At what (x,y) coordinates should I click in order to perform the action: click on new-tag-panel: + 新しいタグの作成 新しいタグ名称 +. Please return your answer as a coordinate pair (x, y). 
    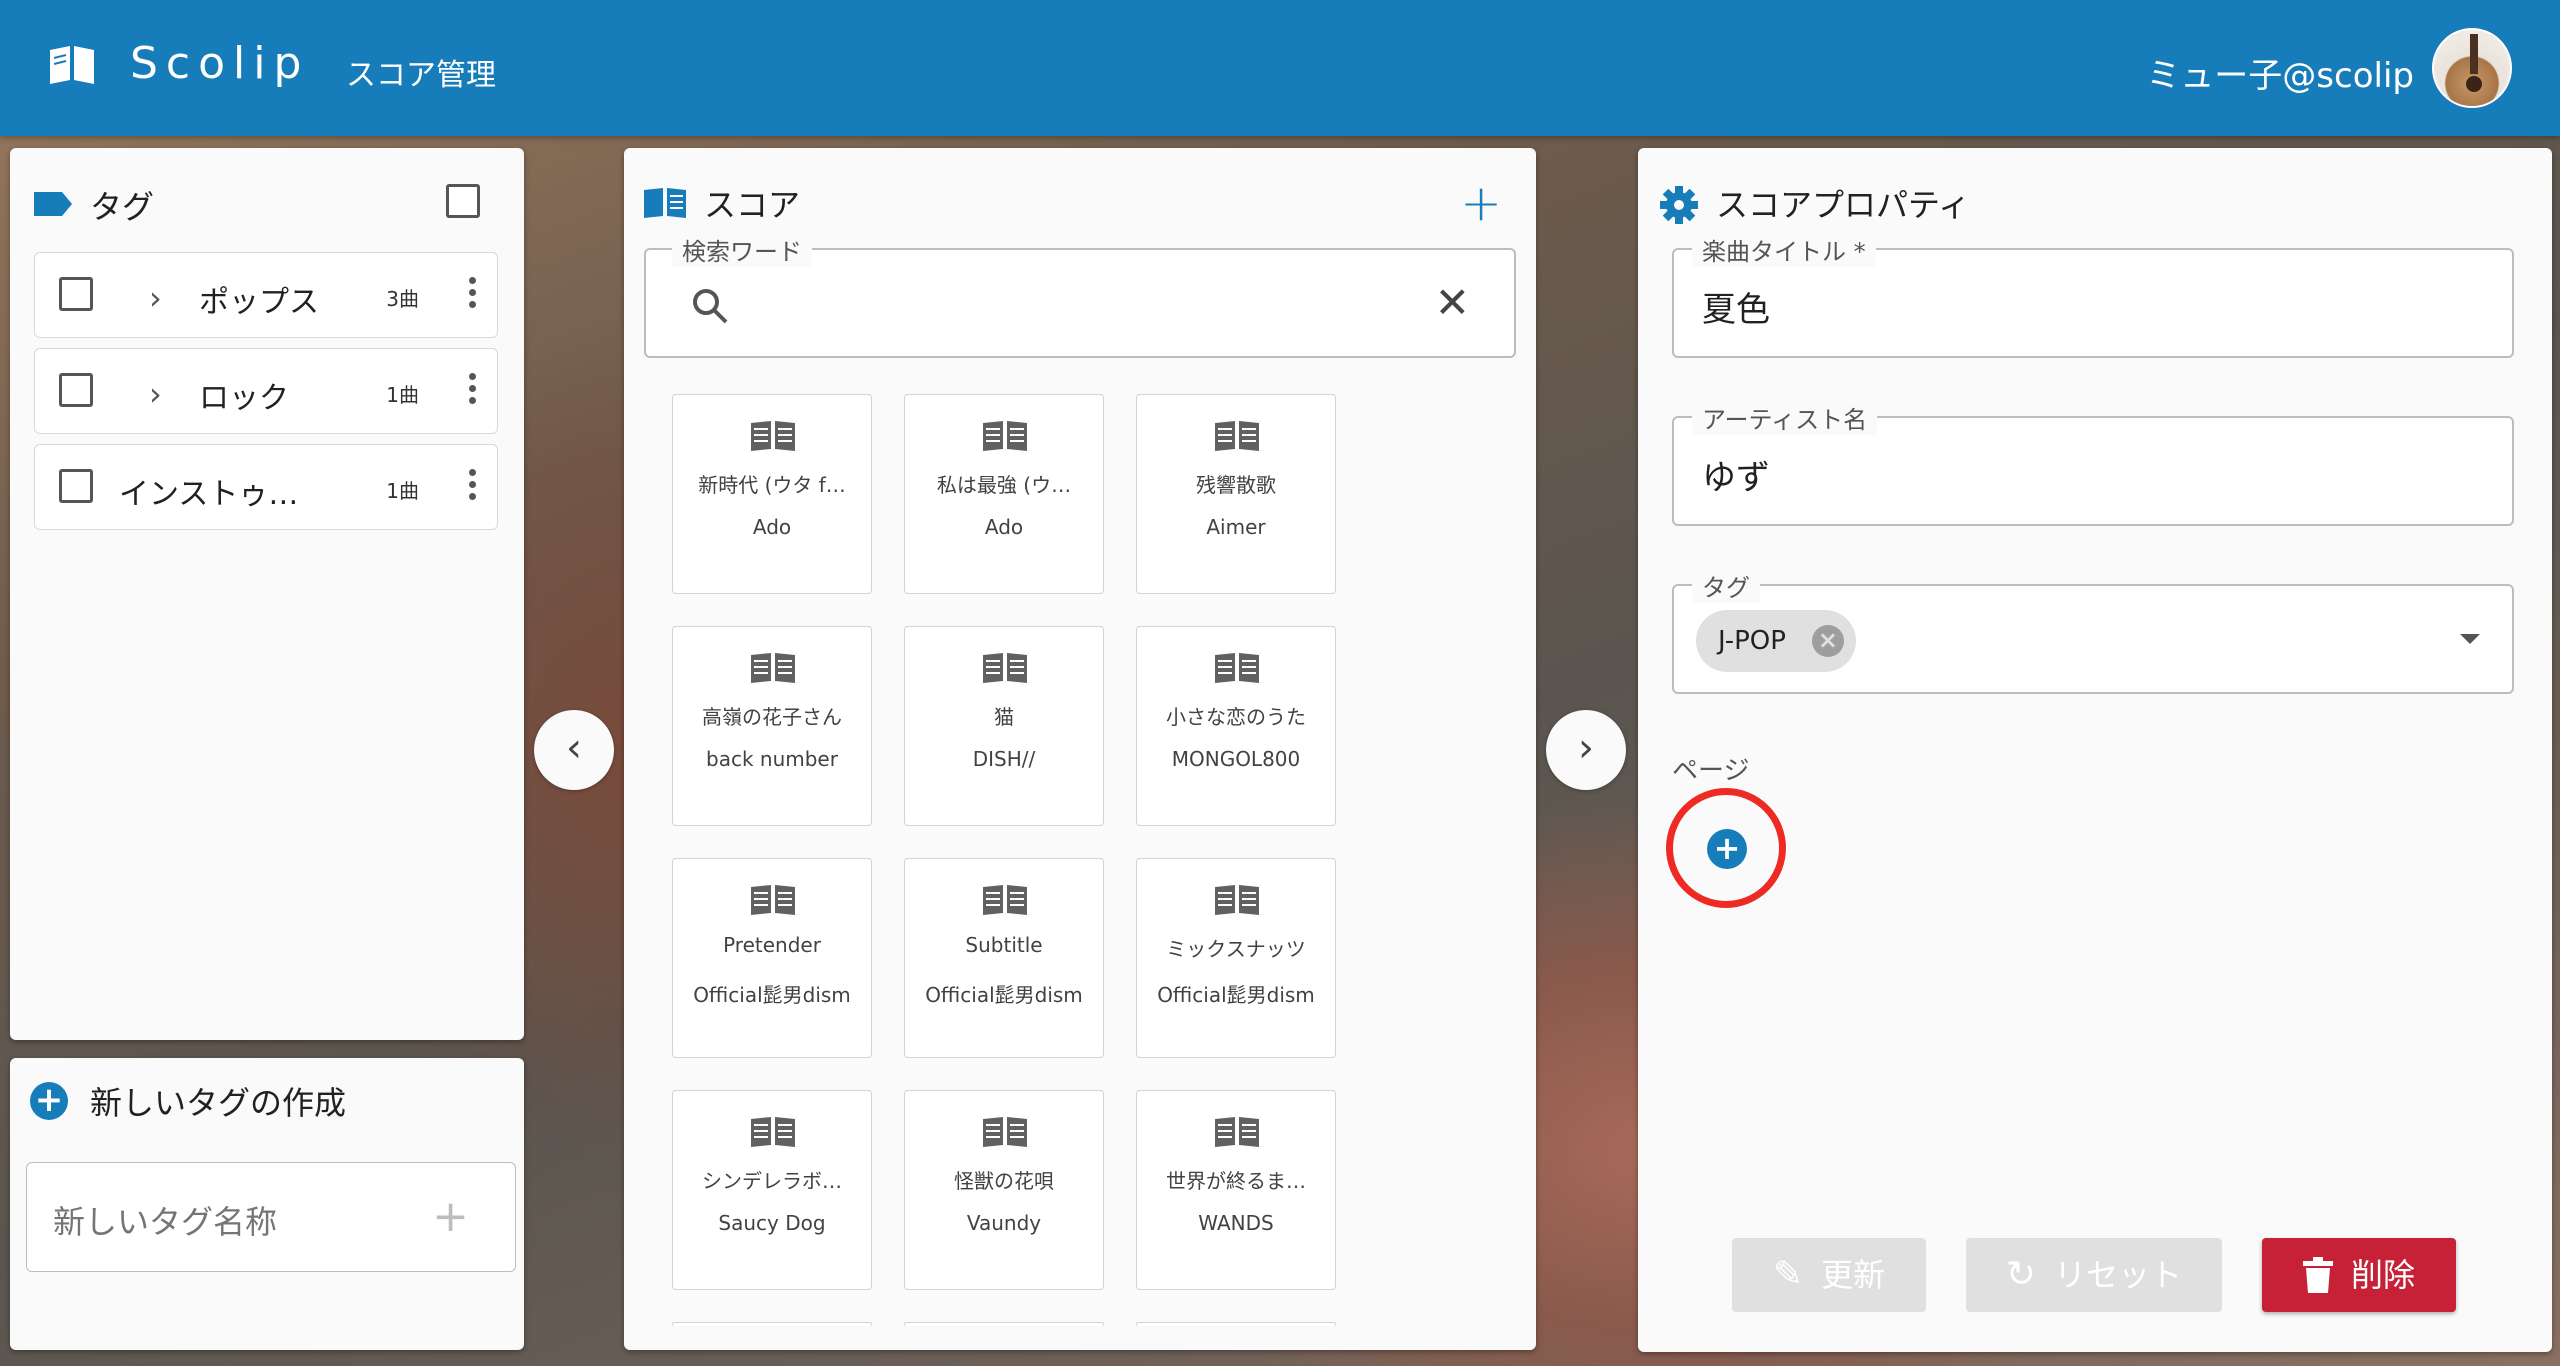
    Looking at the image, I should click on (267, 1204).